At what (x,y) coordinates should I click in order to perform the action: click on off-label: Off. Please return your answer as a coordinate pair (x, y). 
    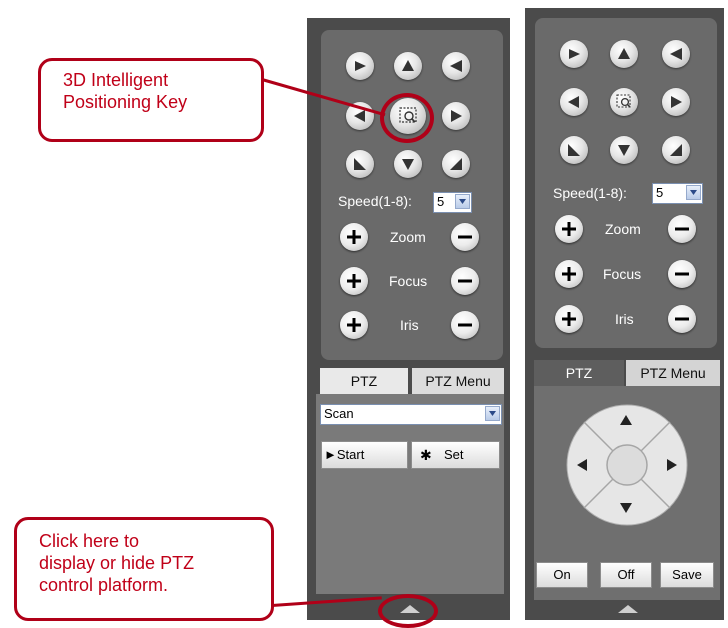
    Looking at the image, I should click on (626, 574).